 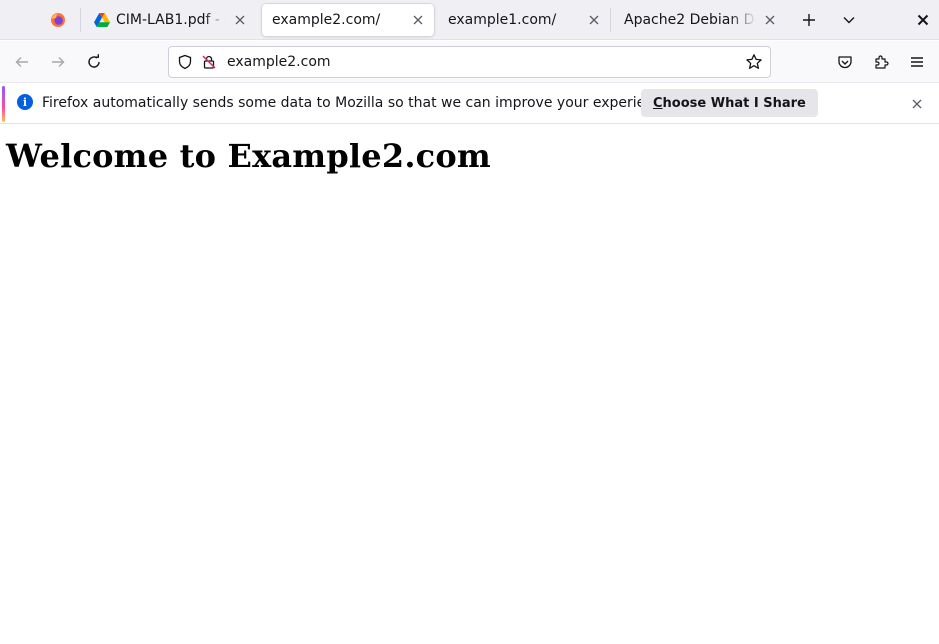 I want to click on google-drive-icon, so click(x=102, y=20).